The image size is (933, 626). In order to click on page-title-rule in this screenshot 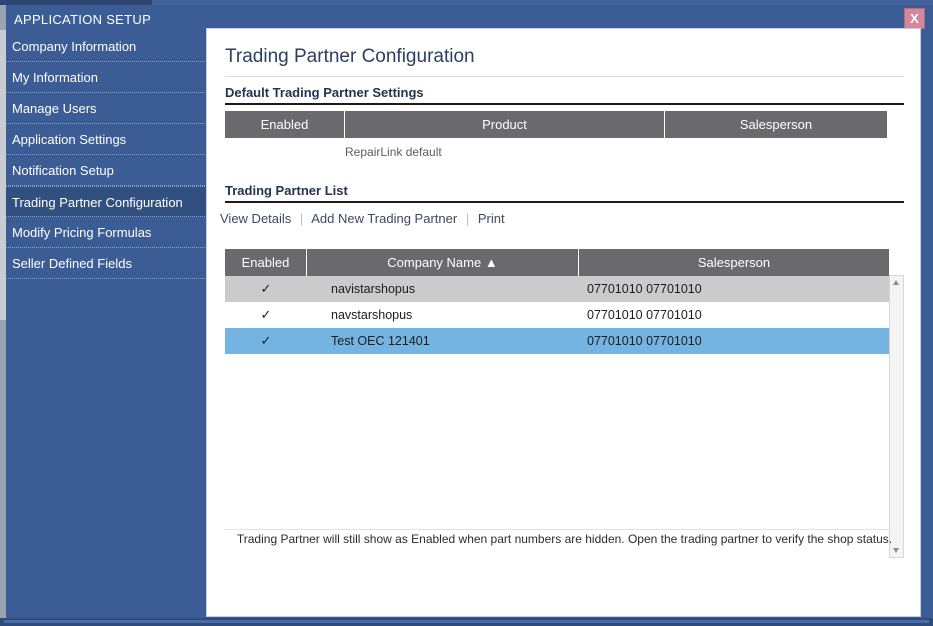, I will do `click(564, 76)`.